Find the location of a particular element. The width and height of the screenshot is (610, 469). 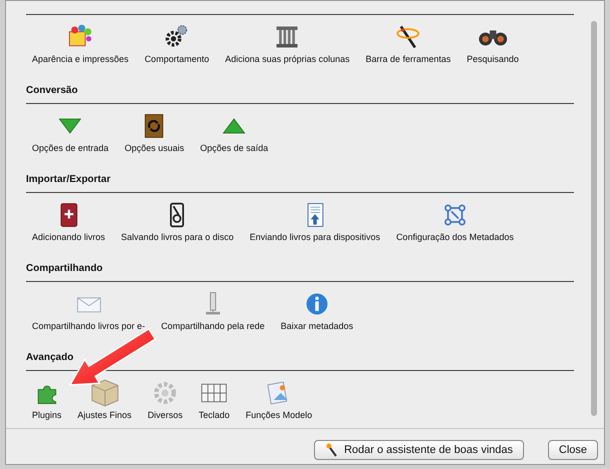

preference-label: Adicionando livros is located at coordinates (69, 237).